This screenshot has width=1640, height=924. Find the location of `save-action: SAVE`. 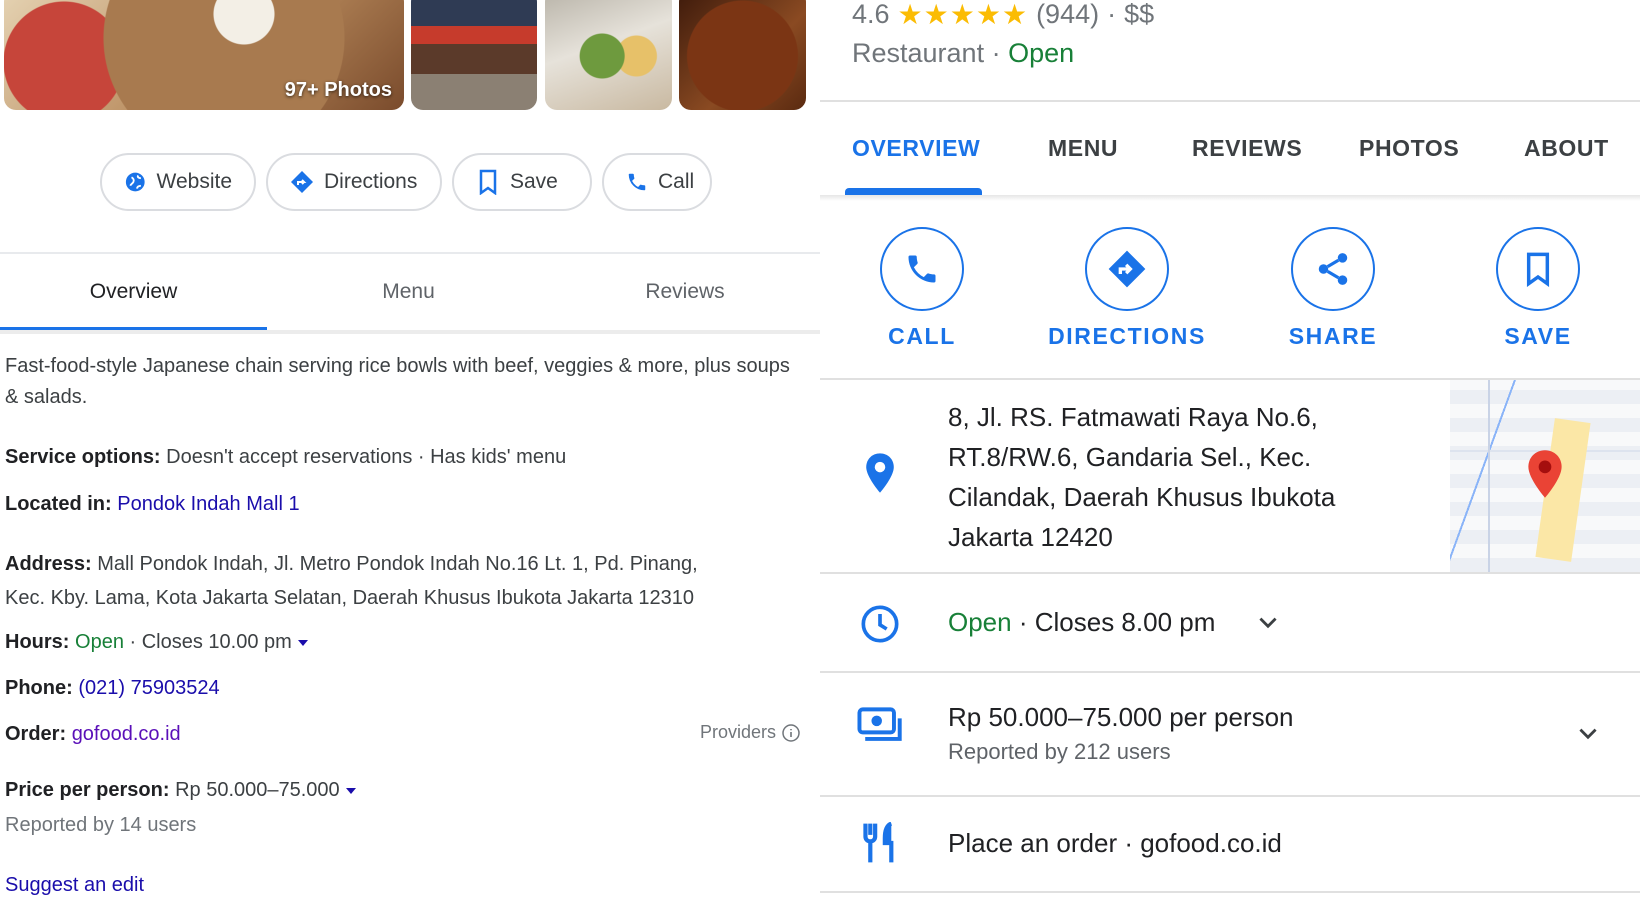

save-action: SAVE is located at coordinates (1538, 288).